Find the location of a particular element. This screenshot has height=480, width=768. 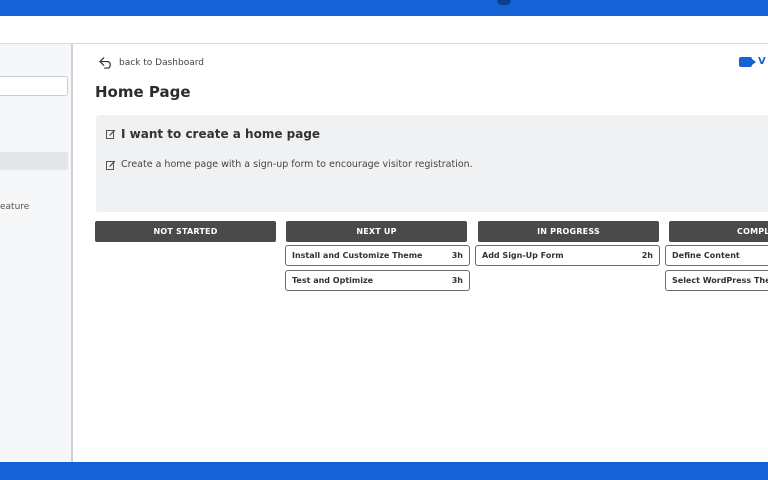

column-header-next-up: NEXT UP is located at coordinates (376, 231).